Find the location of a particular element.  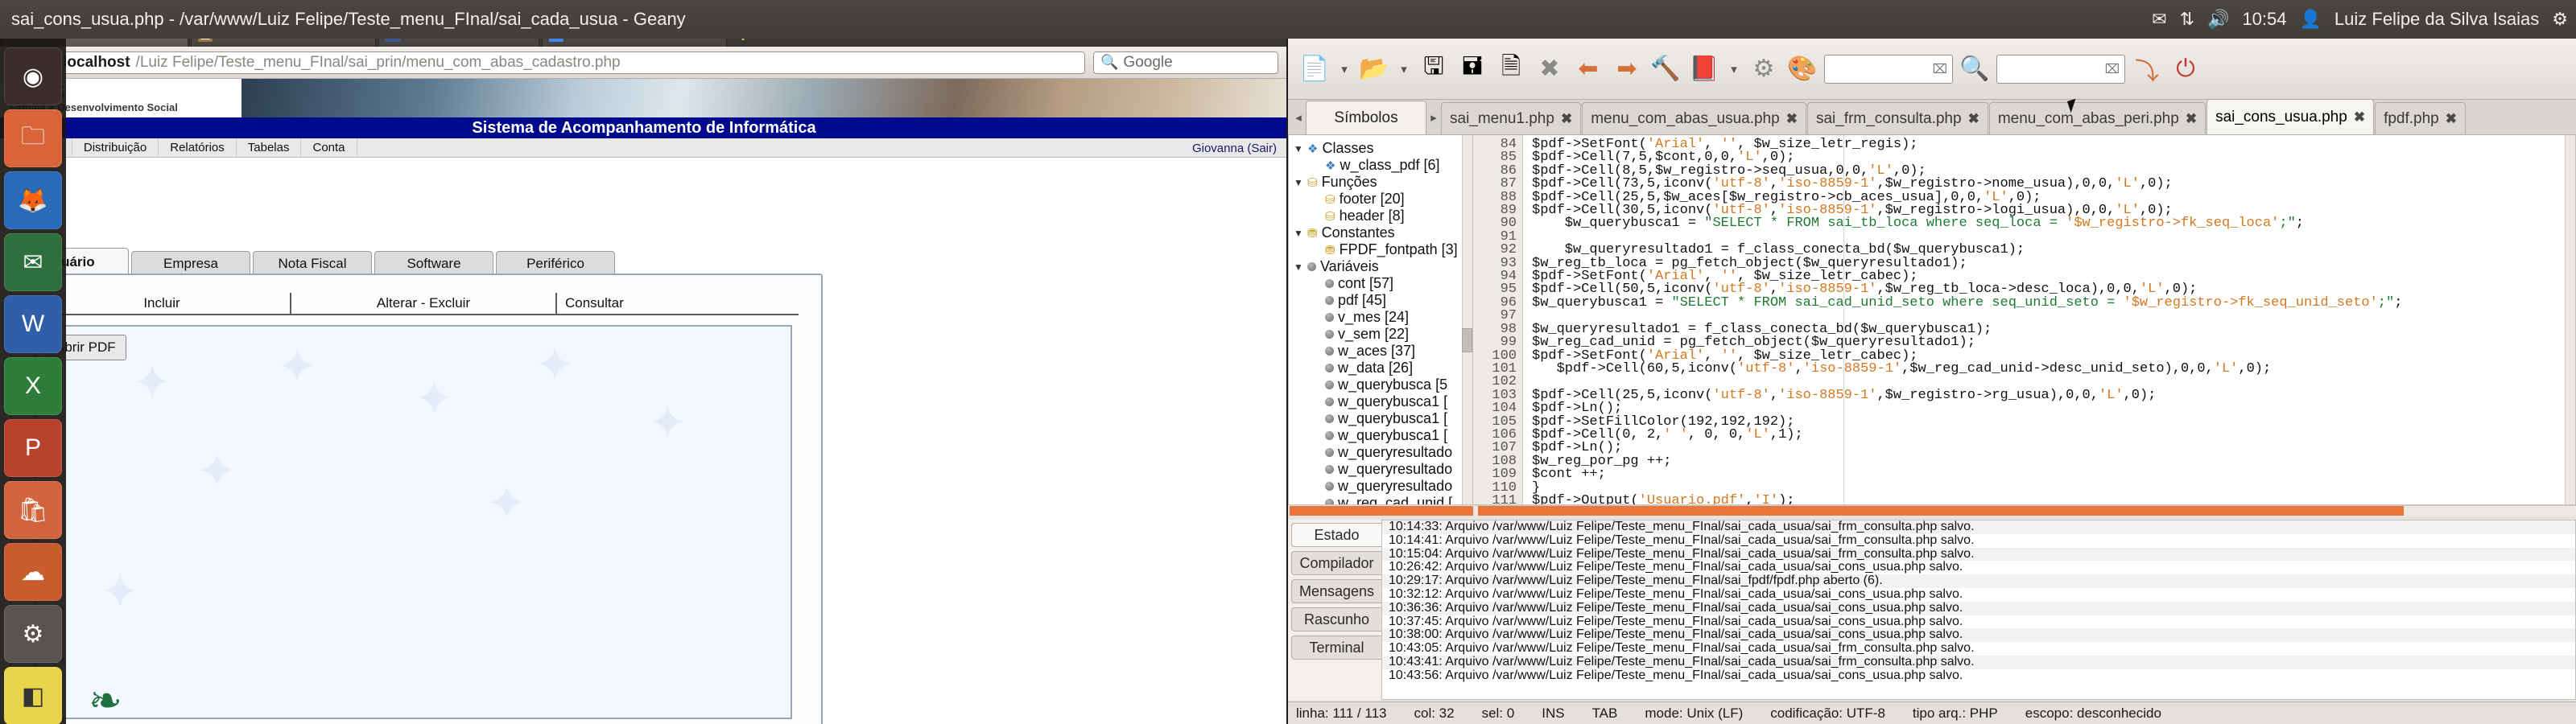

editor-horizontal-scrollbar-thumb is located at coordinates (1941, 511).